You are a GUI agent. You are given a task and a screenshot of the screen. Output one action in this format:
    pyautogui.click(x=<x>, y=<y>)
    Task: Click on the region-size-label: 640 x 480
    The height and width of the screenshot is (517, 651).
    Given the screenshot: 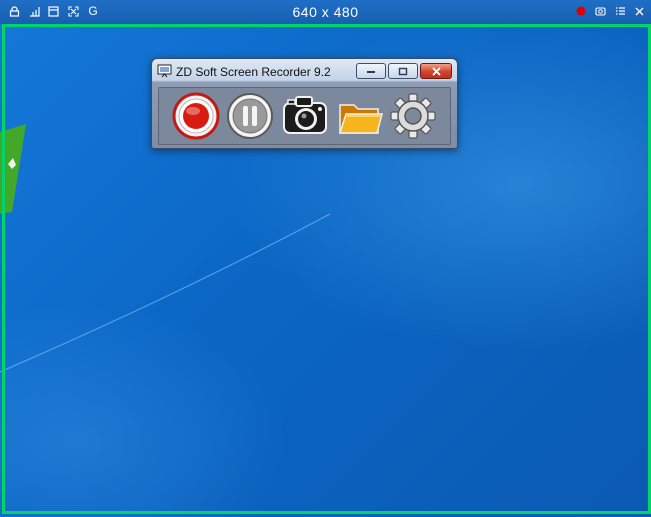 What is the action you would take?
    pyautogui.click(x=325, y=12)
    